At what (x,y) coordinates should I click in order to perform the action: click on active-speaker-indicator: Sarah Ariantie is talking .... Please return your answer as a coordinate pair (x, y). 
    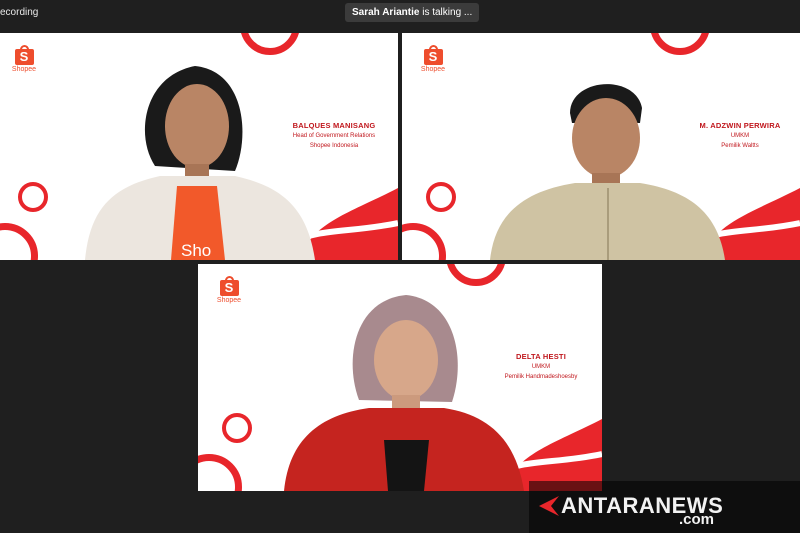
    Looking at the image, I should click on (412, 12).